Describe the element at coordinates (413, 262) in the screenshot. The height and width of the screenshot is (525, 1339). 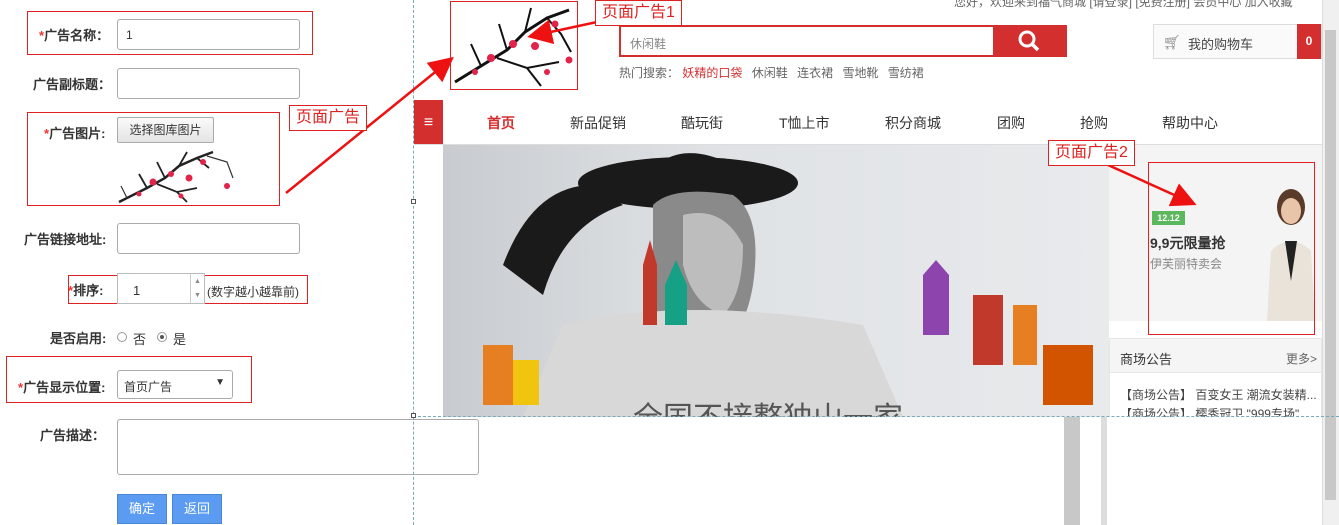
I see `selection-guide-left` at that location.